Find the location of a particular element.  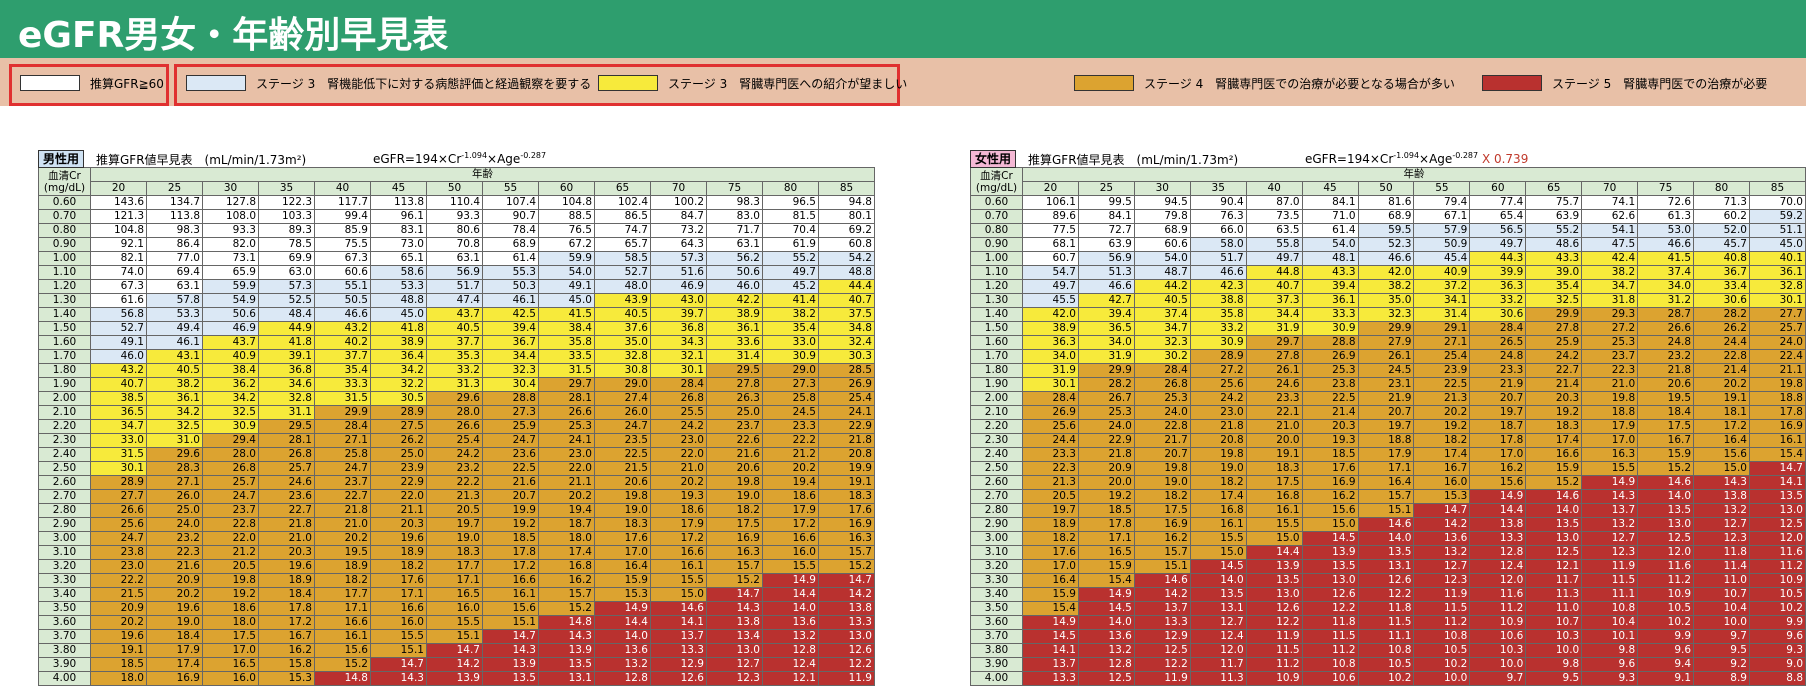

egfr-cell: 11.6 is located at coordinates (1498, 594).